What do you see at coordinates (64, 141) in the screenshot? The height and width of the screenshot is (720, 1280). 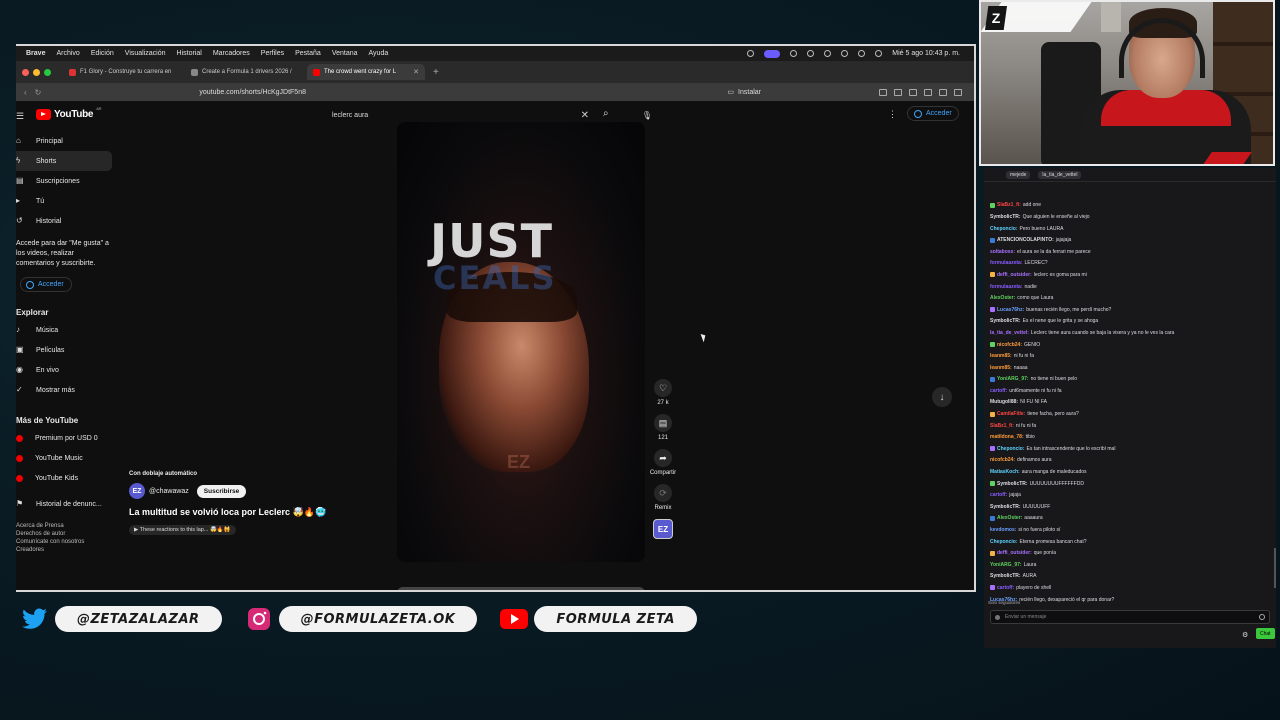 I see `sidebar-item-principal: ⌂ Principal` at bounding box center [64, 141].